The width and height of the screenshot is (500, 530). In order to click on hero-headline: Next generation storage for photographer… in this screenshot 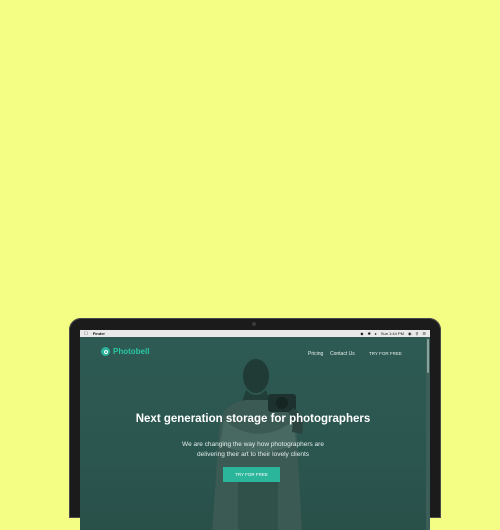, I will do `click(253, 419)`.